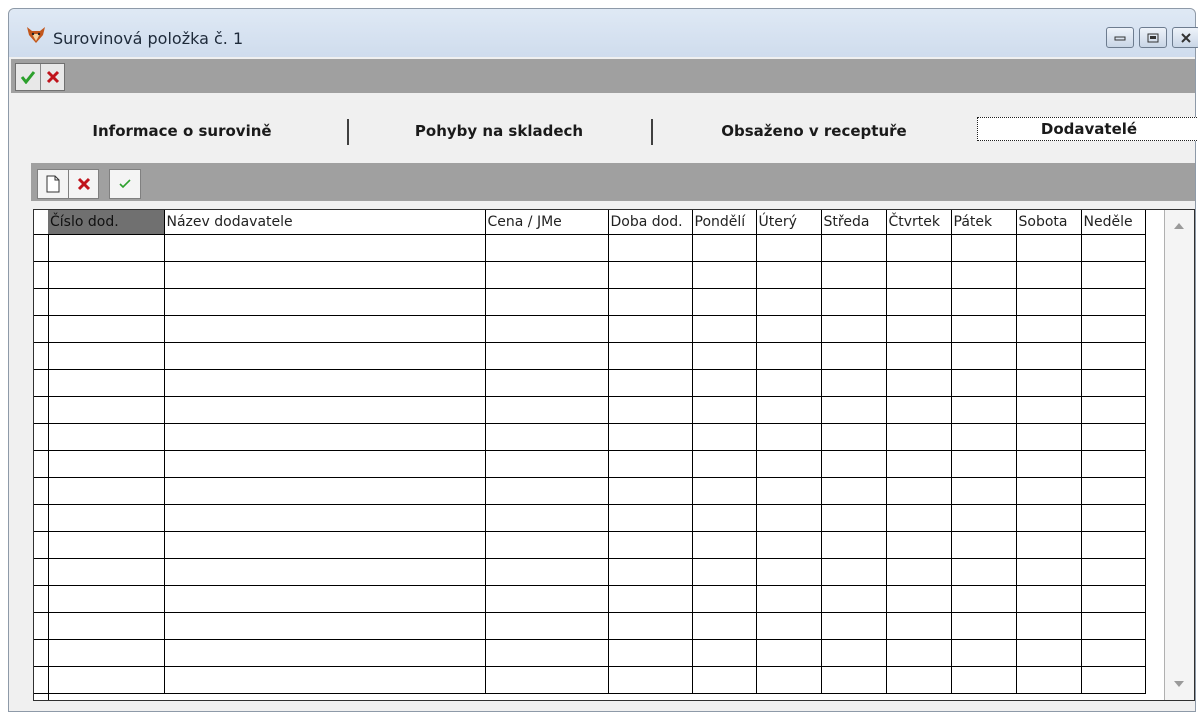 This screenshot has height=714, width=1198. Describe the element at coordinates (547, 222) in the screenshot. I see `column-header: Cena / JMe` at that location.